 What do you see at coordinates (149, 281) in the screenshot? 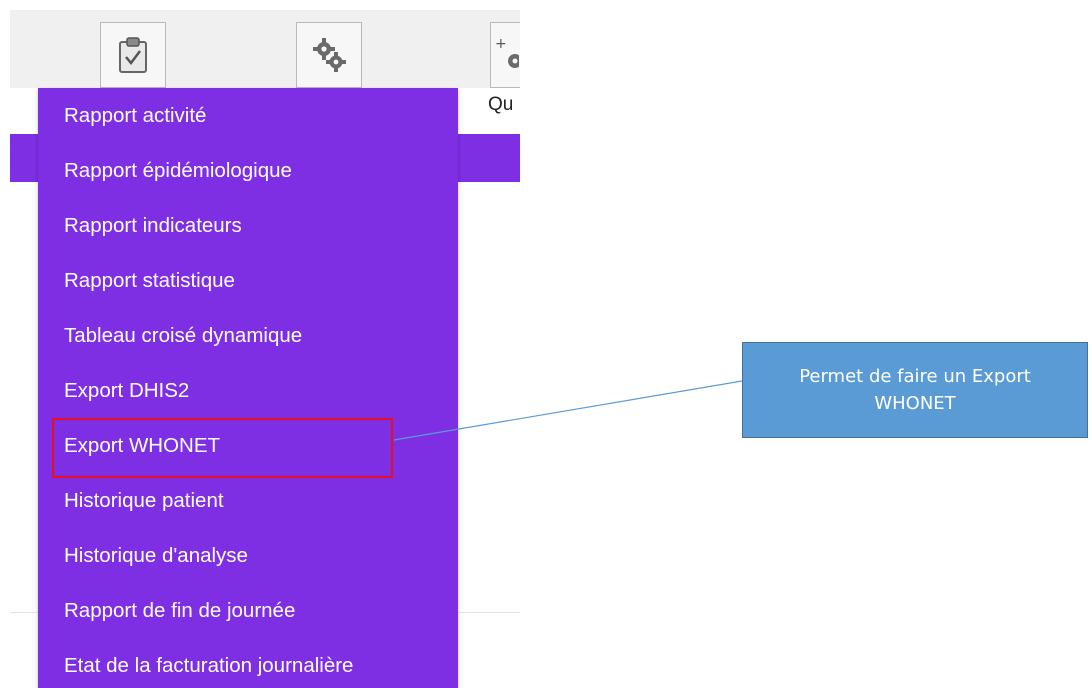
I see `menu-item-rapport-statistique: Rapport statistique` at bounding box center [149, 281].